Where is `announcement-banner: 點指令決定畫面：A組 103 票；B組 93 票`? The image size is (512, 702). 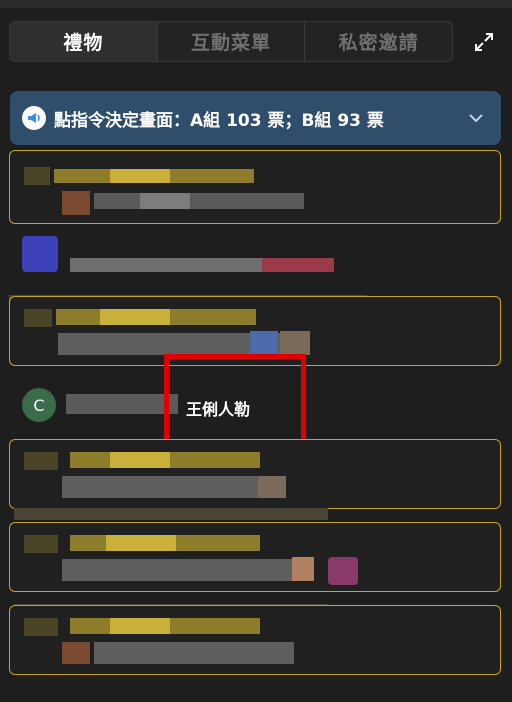 announcement-banner: 點指令決定畫面：A組 103 票；B組 93 票 is located at coordinates (255, 118).